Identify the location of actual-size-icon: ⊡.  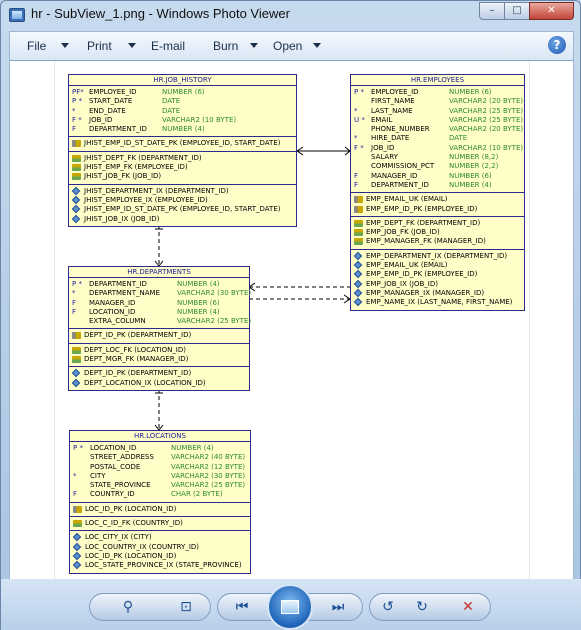
(186, 607).